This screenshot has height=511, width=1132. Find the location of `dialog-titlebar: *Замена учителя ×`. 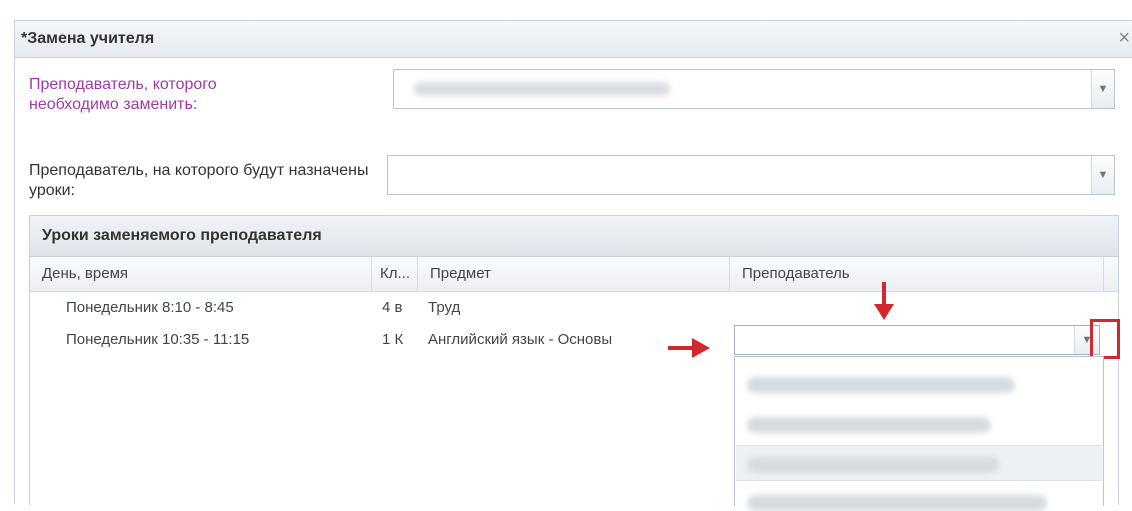

dialog-titlebar: *Замена учителя × is located at coordinates (573, 39).